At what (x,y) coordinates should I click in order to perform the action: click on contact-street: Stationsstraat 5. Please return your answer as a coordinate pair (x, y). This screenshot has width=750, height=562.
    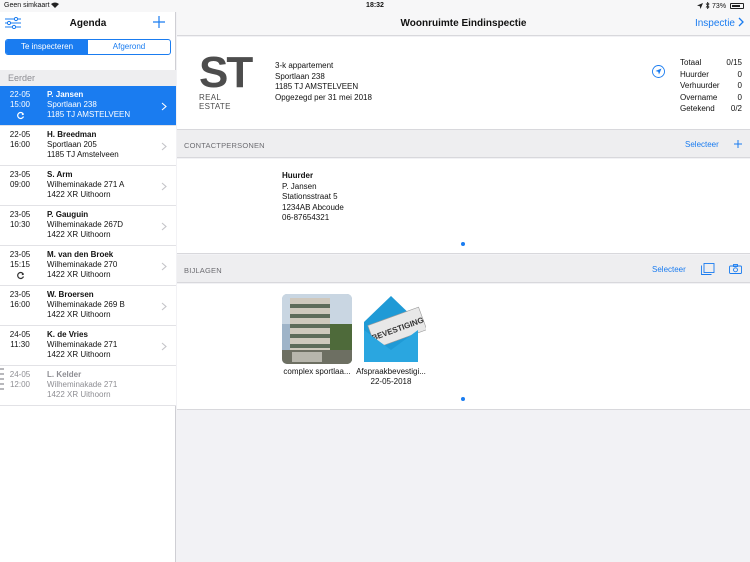
    Looking at the image, I should click on (310, 196).